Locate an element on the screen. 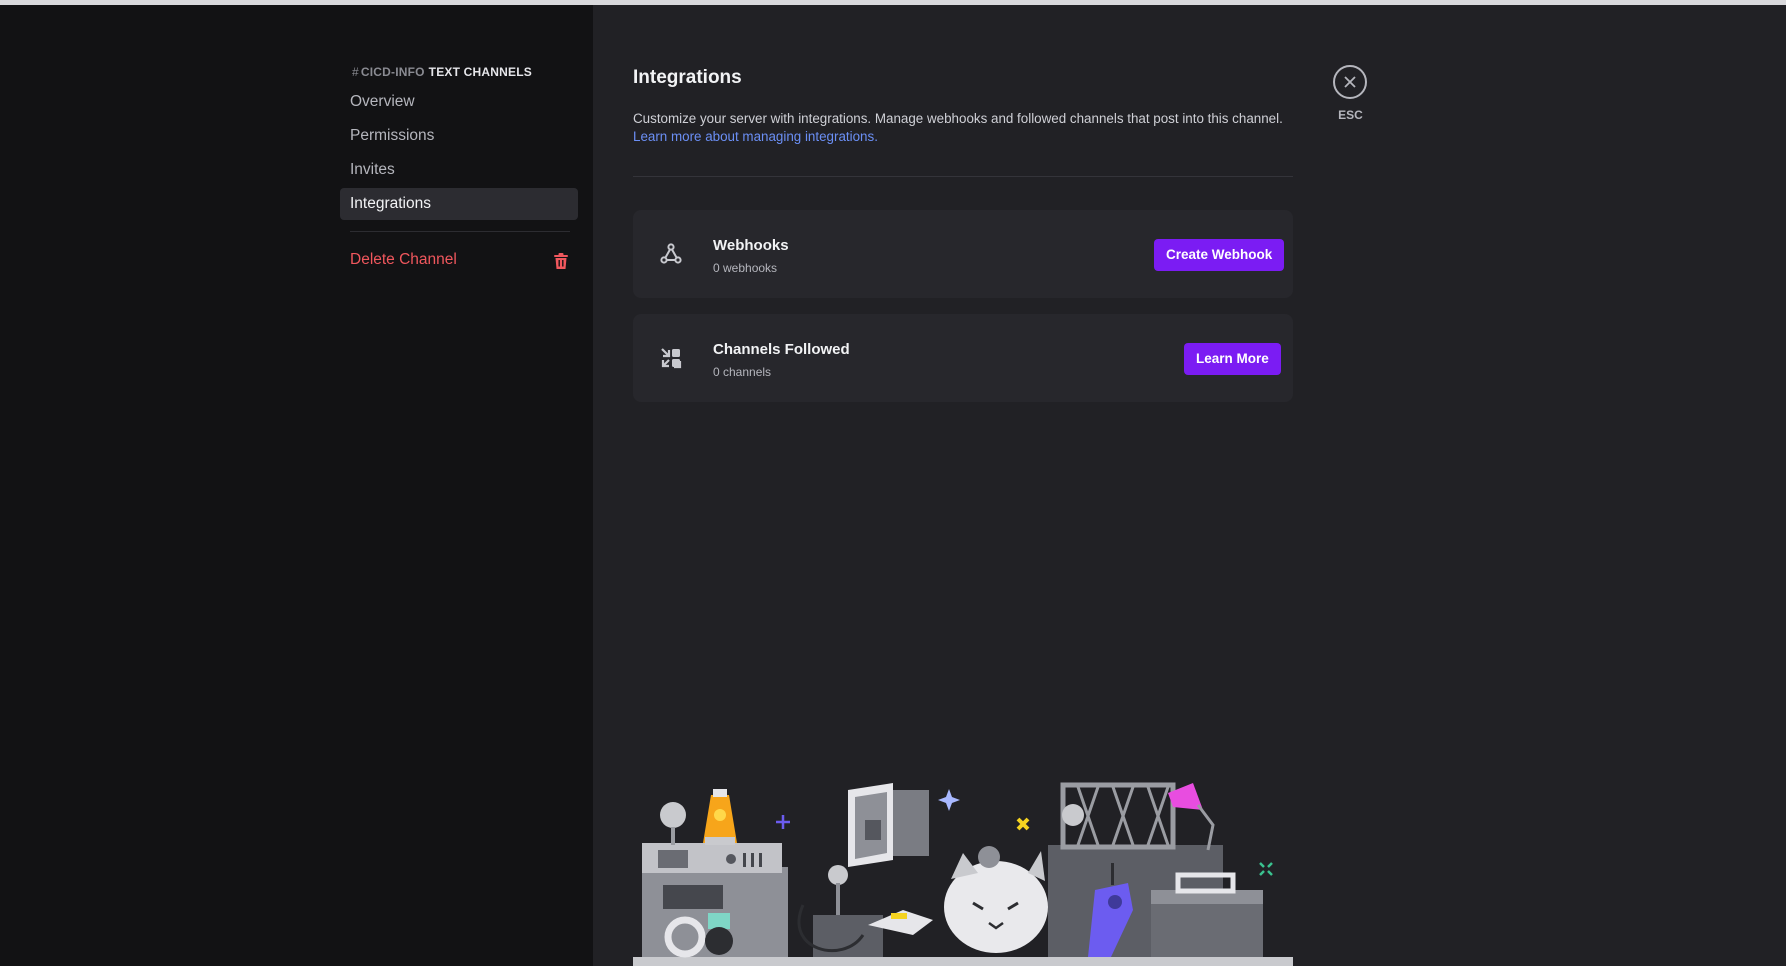 This screenshot has width=1786, height=966. channels-followed-card: Channels Followed 0 channels Learn More is located at coordinates (963, 358).